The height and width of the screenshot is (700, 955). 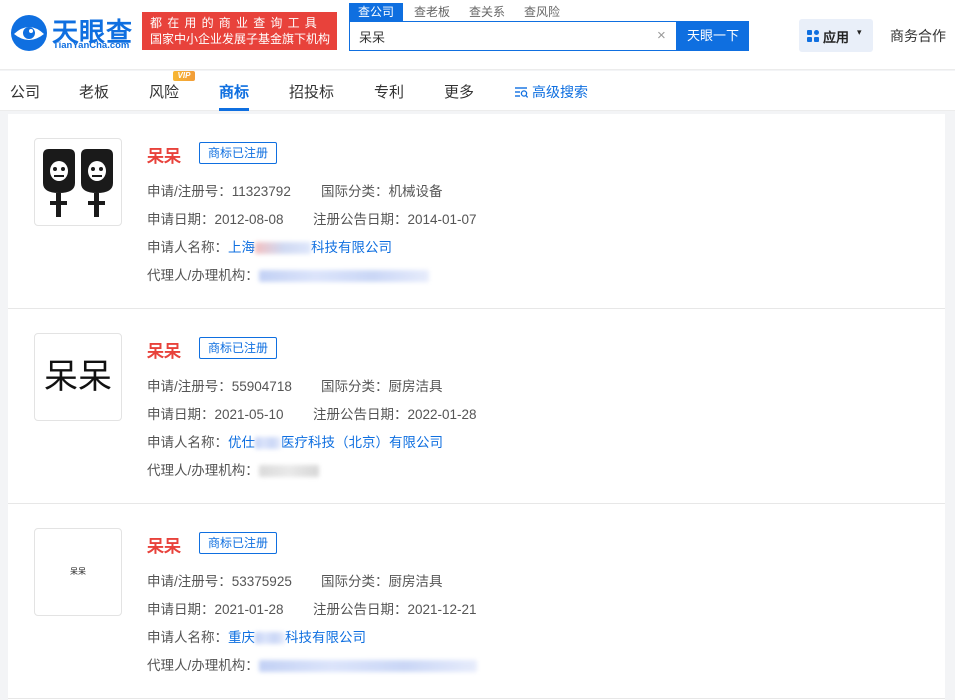 I want to click on logo-domain: TianYanCha.com, so click(x=91, y=45).